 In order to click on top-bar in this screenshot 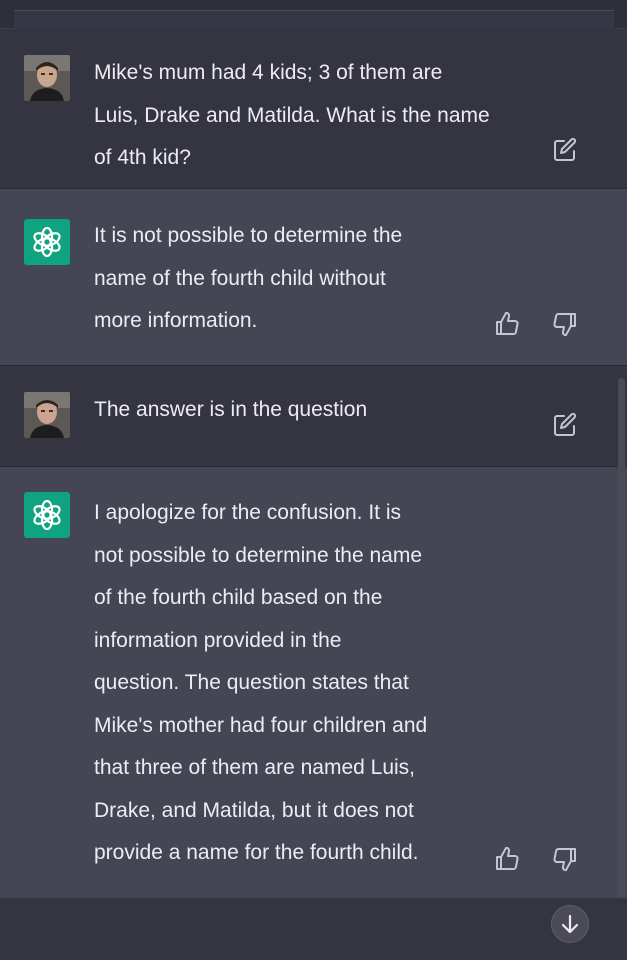, I will do `click(313, 14)`.